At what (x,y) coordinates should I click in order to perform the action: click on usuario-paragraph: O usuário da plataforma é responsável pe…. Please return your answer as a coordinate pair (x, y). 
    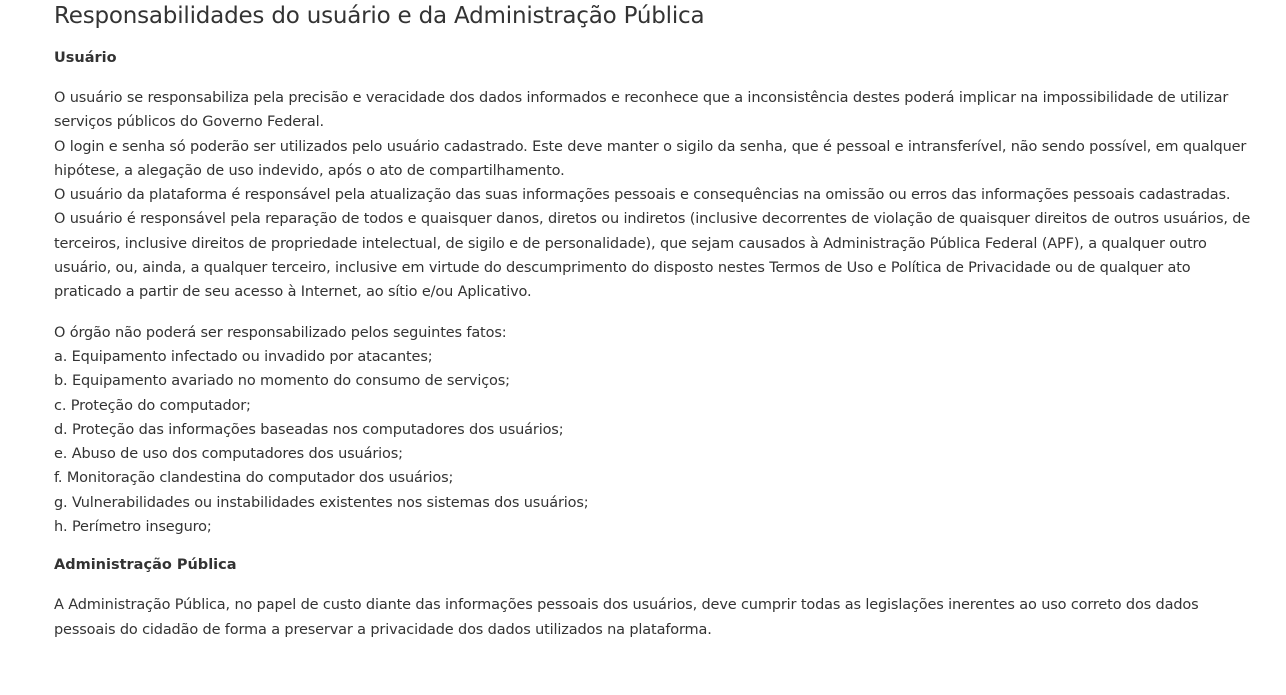
    Looking at the image, I should click on (642, 195).